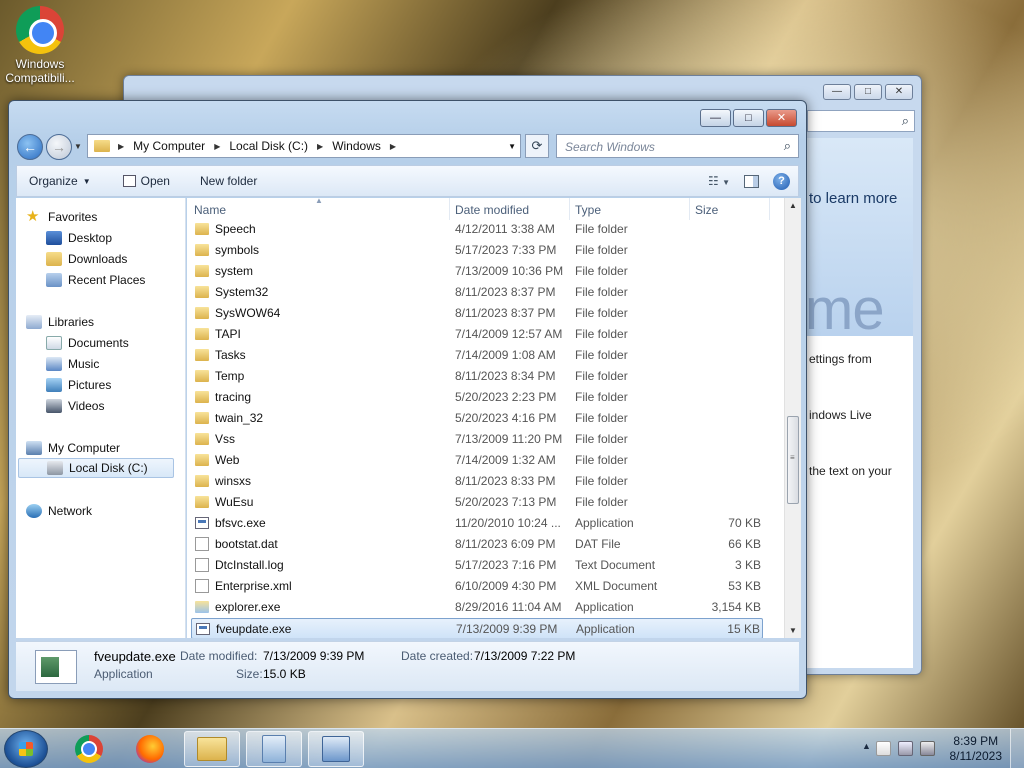 The width and height of the screenshot is (1024, 768). Describe the element at coordinates (87, 343) in the screenshot. I see `nav-documents: Documents` at that location.